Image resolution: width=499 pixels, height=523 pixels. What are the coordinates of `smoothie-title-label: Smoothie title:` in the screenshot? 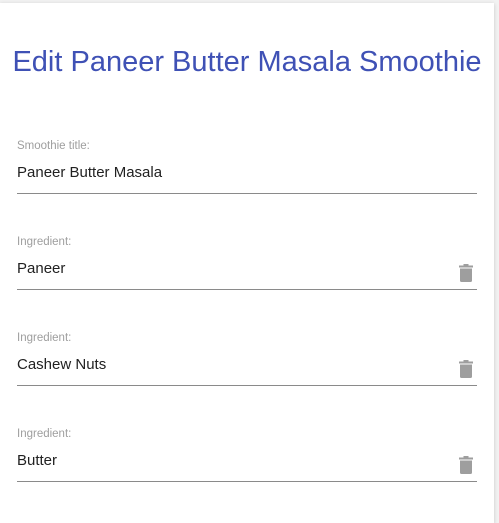 It's located at (53, 146).